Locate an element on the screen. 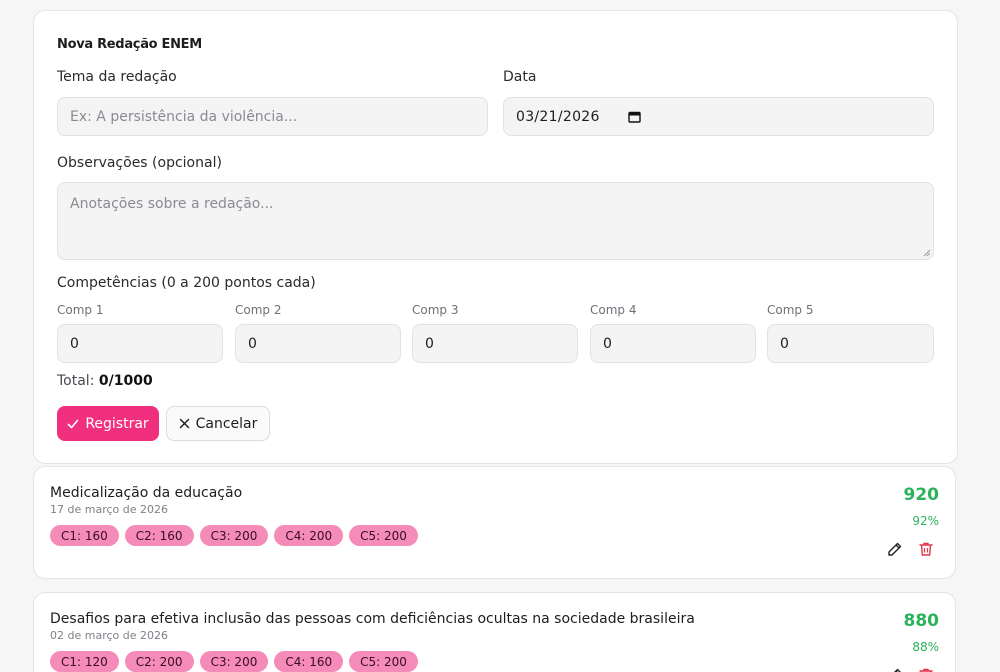 The height and width of the screenshot is (672, 1000). close-icon is located at coordinates (184, 423).